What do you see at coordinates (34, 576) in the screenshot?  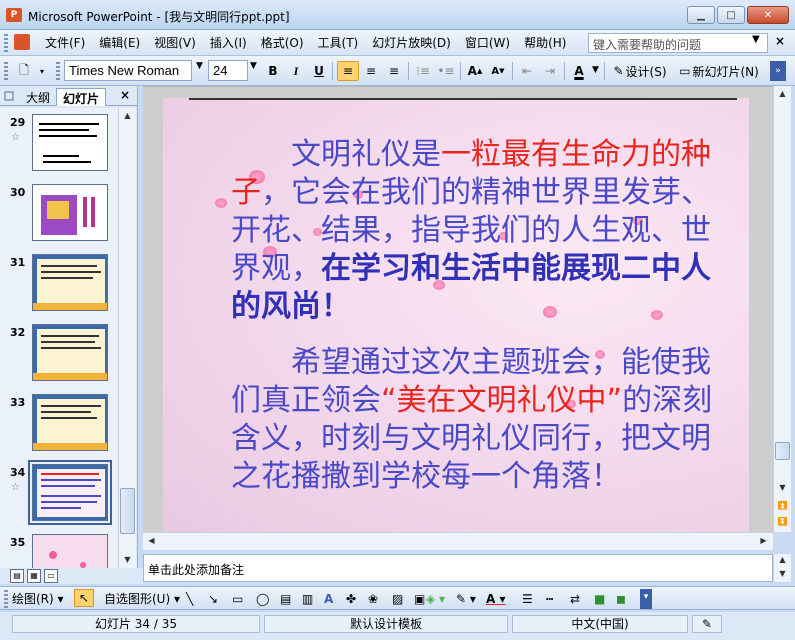 I see `slide-sorter-view-icon: ▦` at bounding box center [34, 576].